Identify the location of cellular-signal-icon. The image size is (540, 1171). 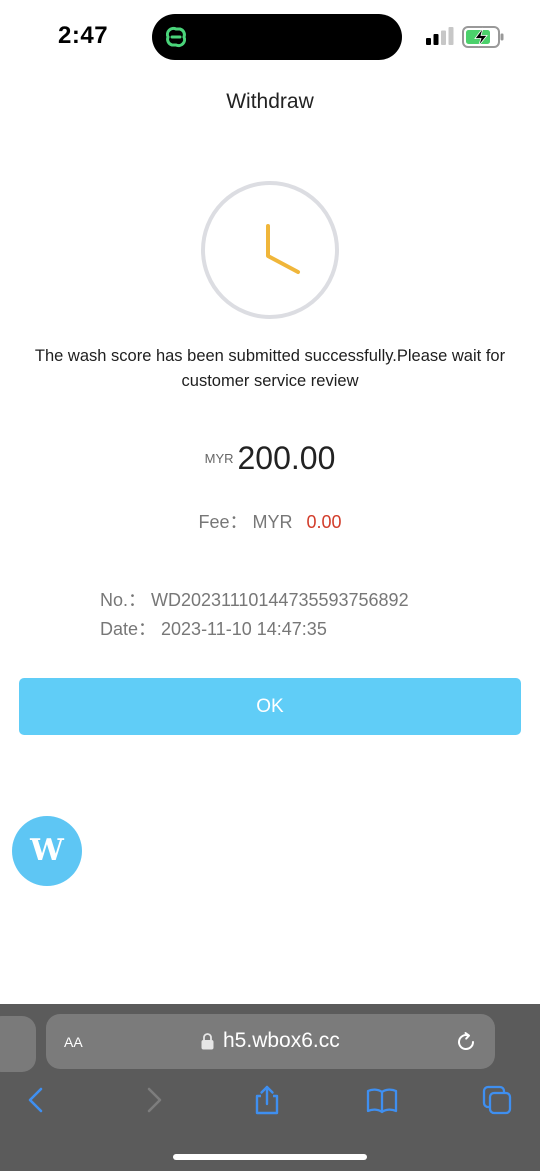
(440, 36).